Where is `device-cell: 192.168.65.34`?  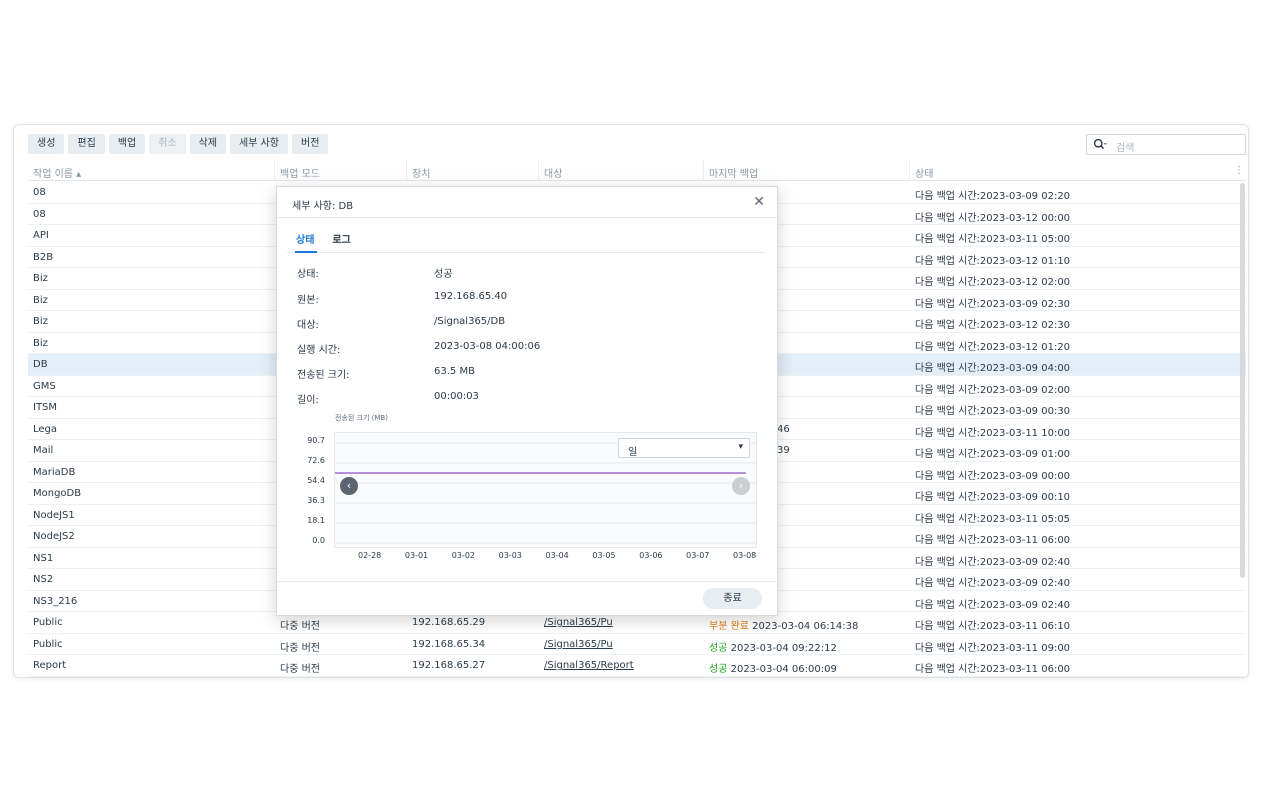 device-cell: 192.168.65.34 is located at coordinates (449, 644).